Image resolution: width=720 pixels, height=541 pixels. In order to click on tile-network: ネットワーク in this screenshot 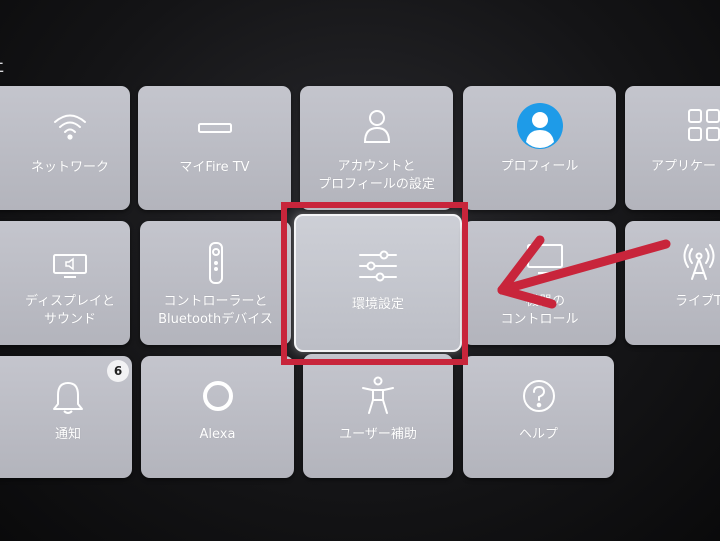, I will do `click(65, 148)`.